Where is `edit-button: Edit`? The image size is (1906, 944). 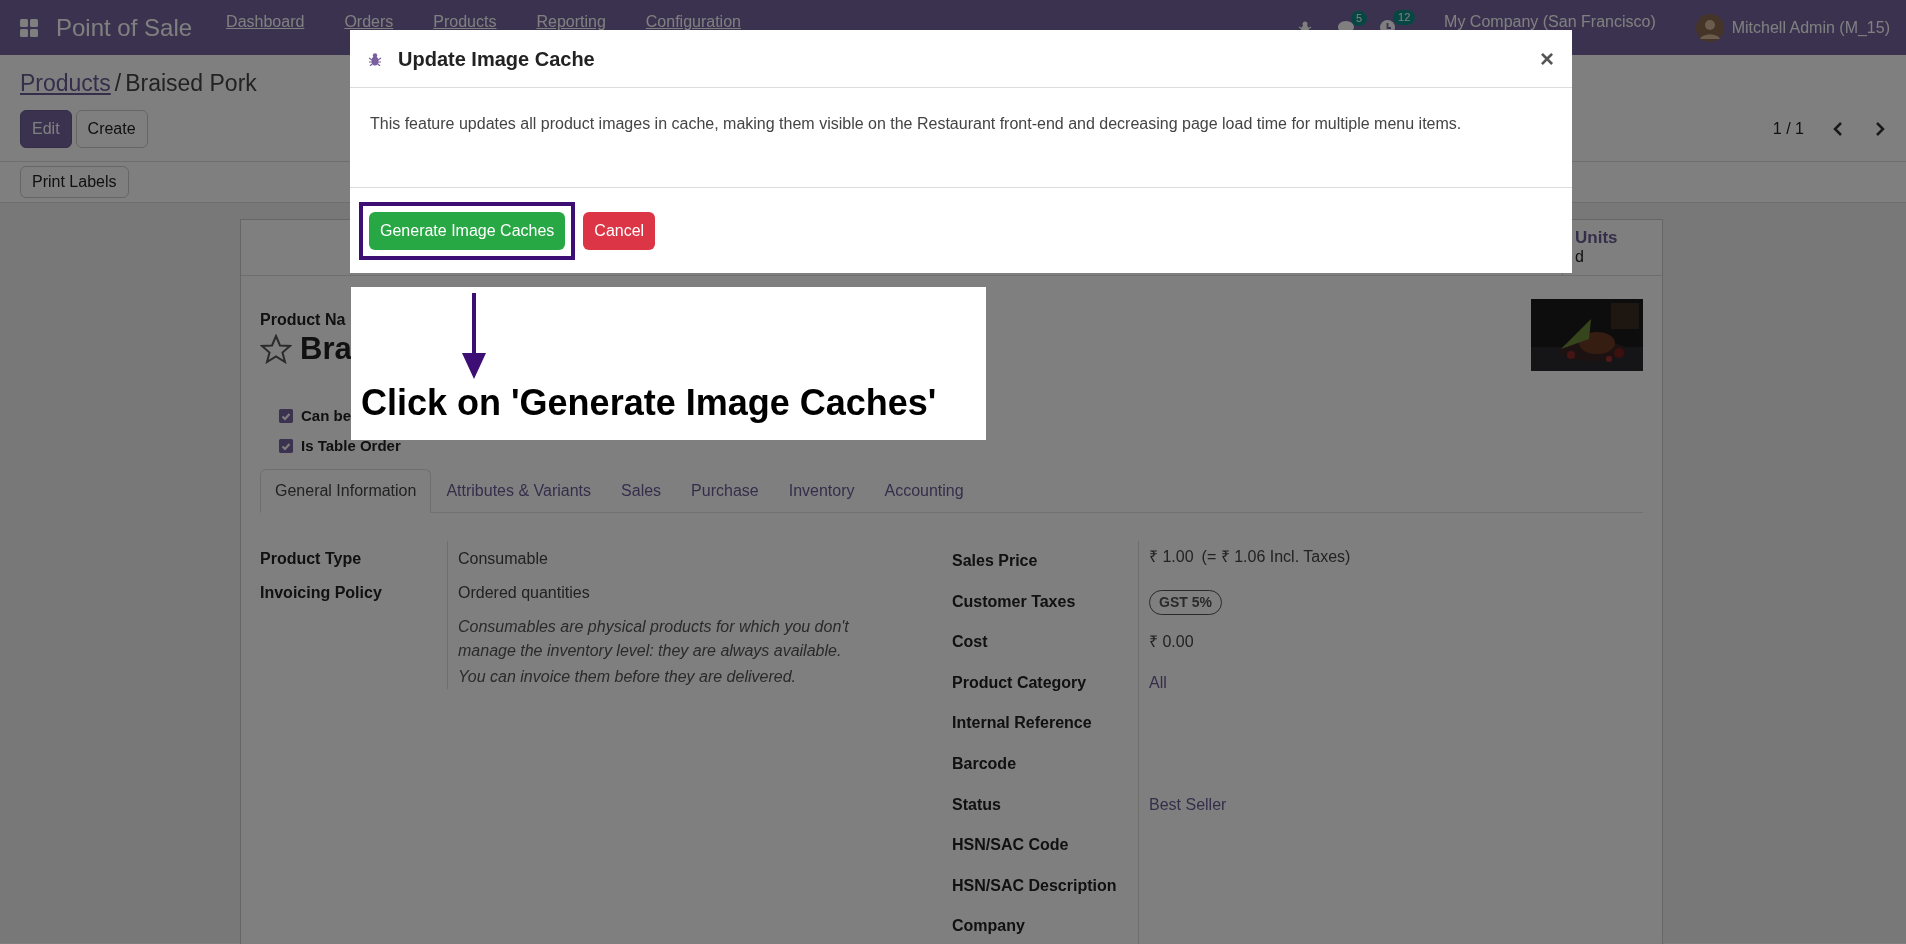
edit-button: Edit is located at coordinates (46, 129).